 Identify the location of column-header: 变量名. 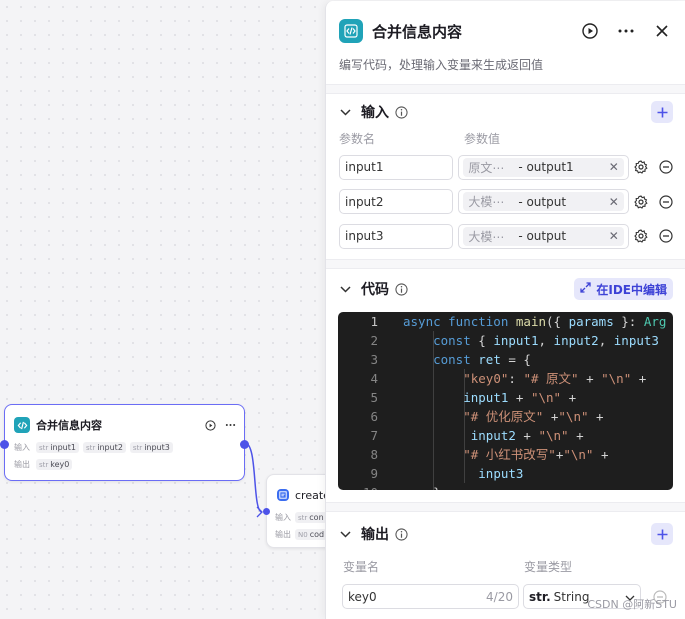
(361, 567).